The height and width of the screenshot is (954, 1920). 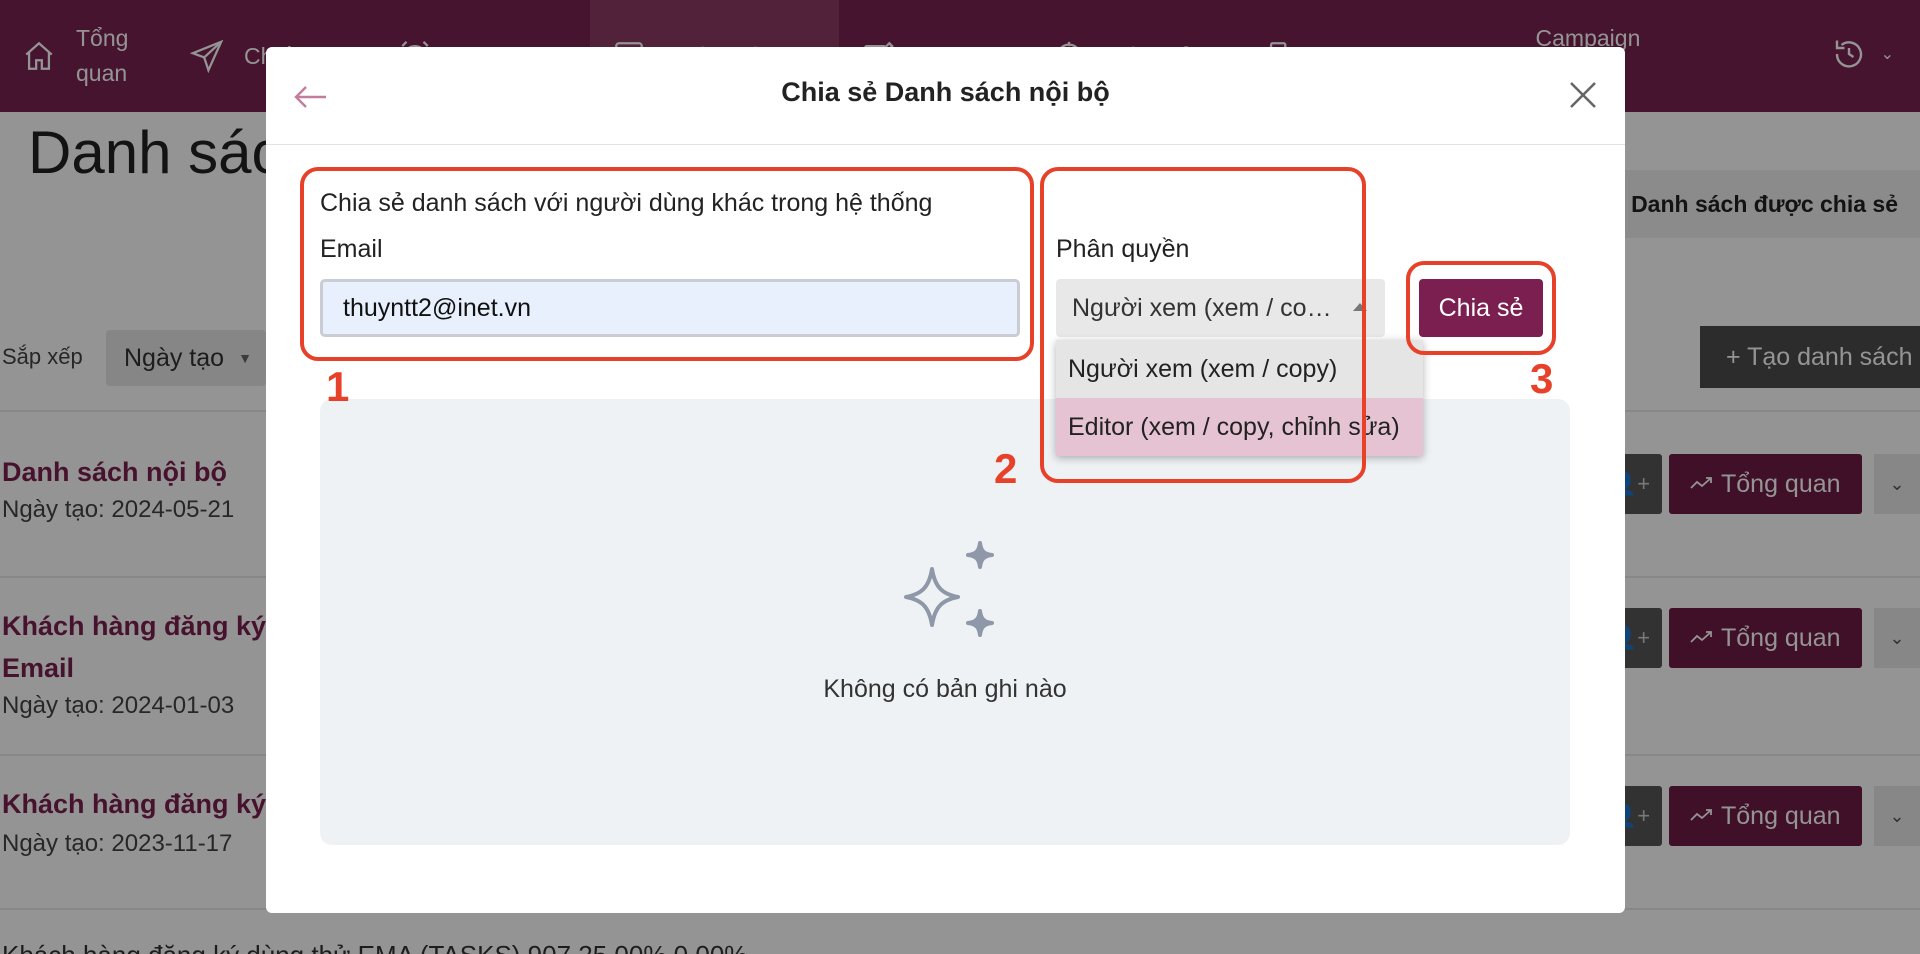 I want to click on annotation-number-3: 3, so click(x=1542, y=378).